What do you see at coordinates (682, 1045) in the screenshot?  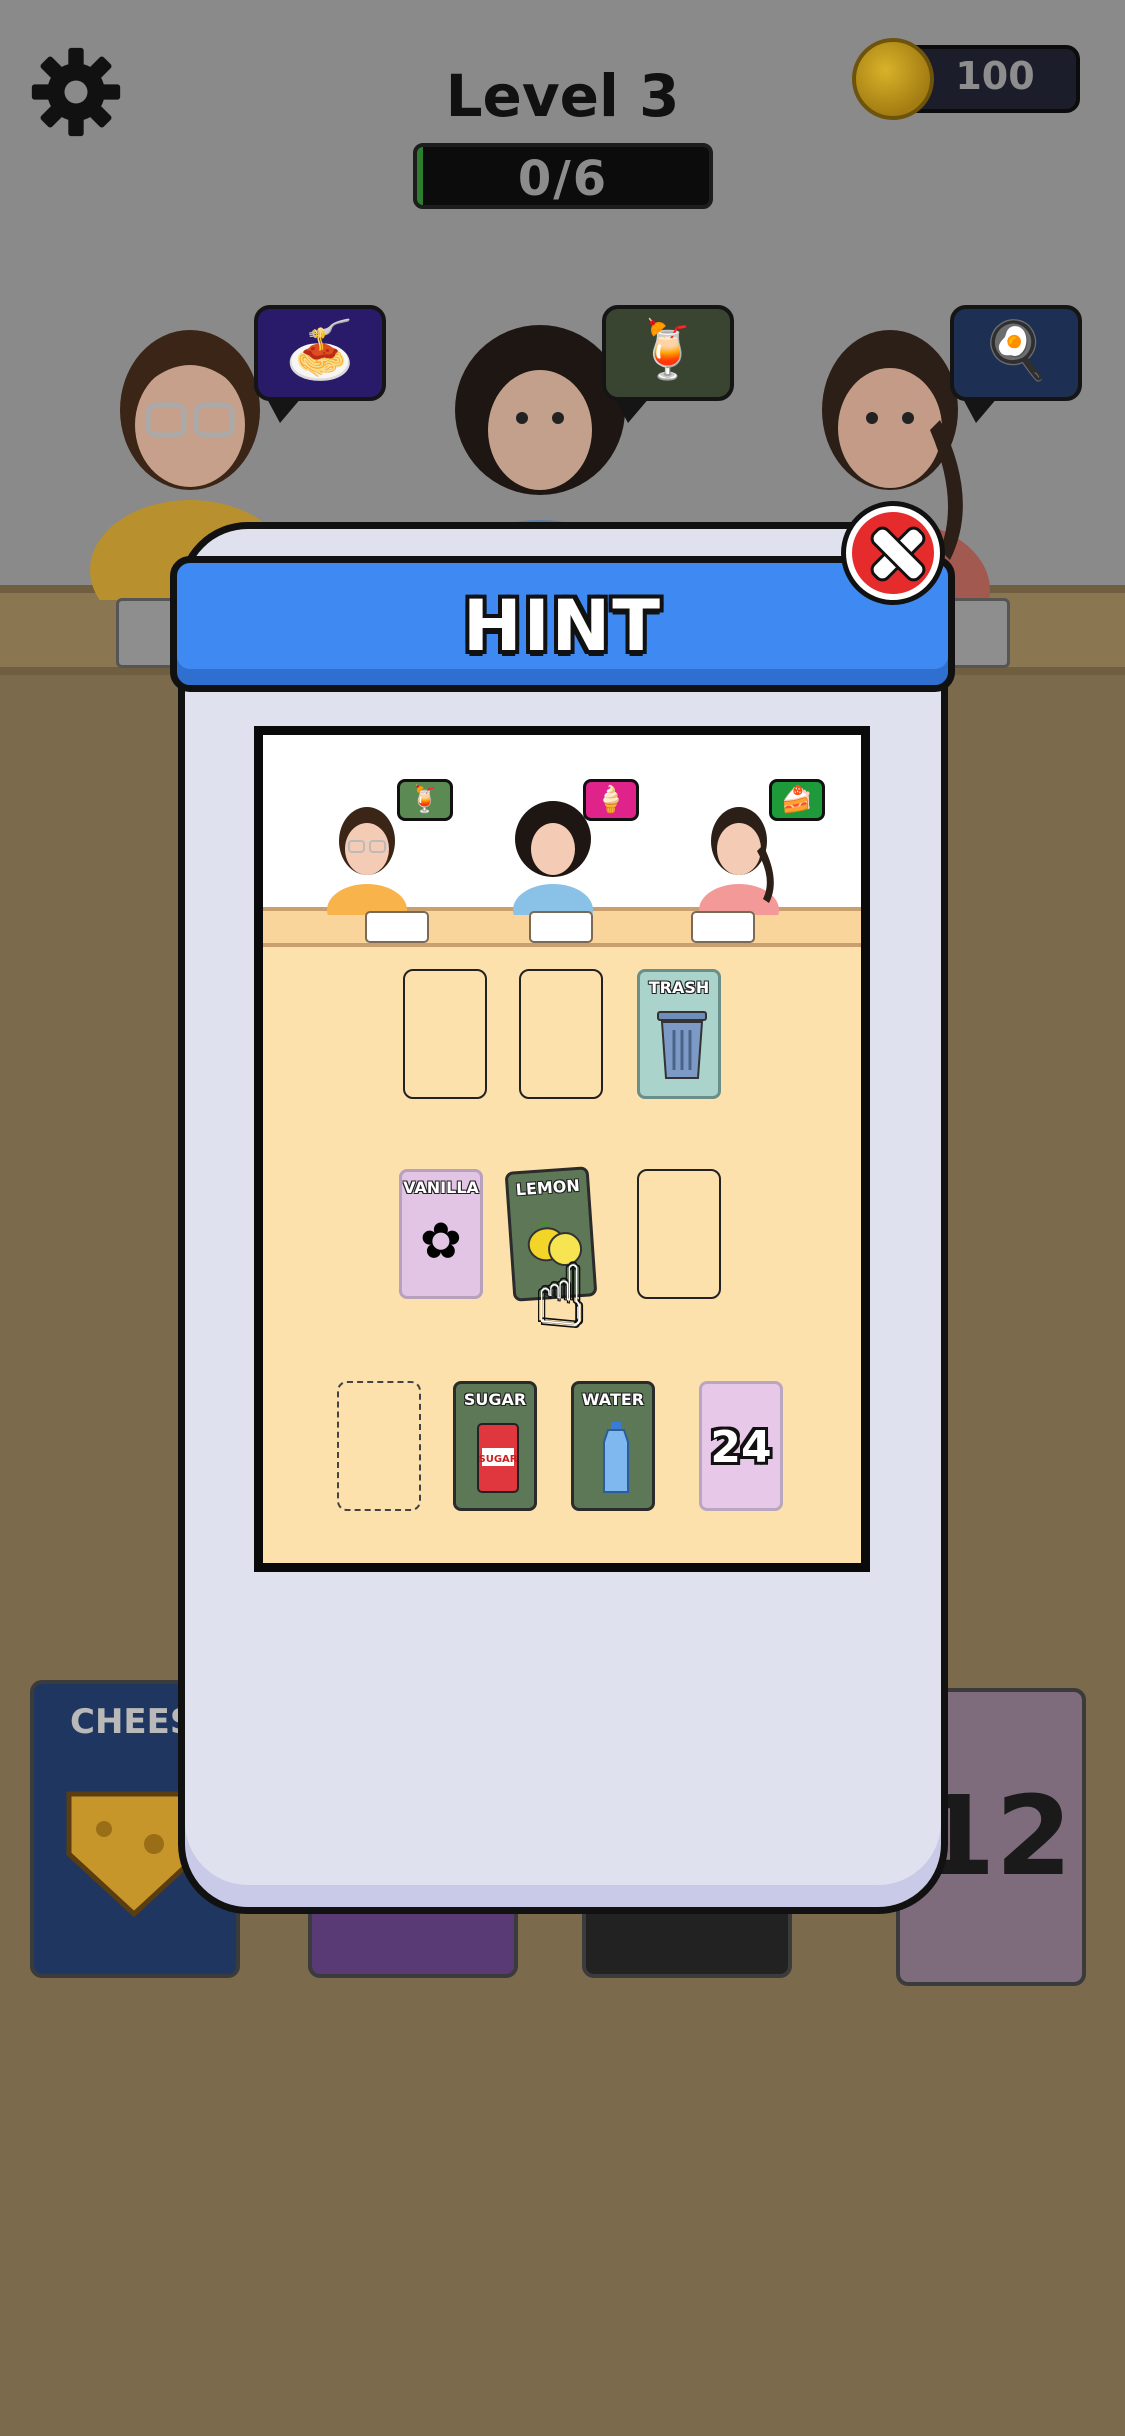 I see `trash-icon` at bounding box center [682, 1045].